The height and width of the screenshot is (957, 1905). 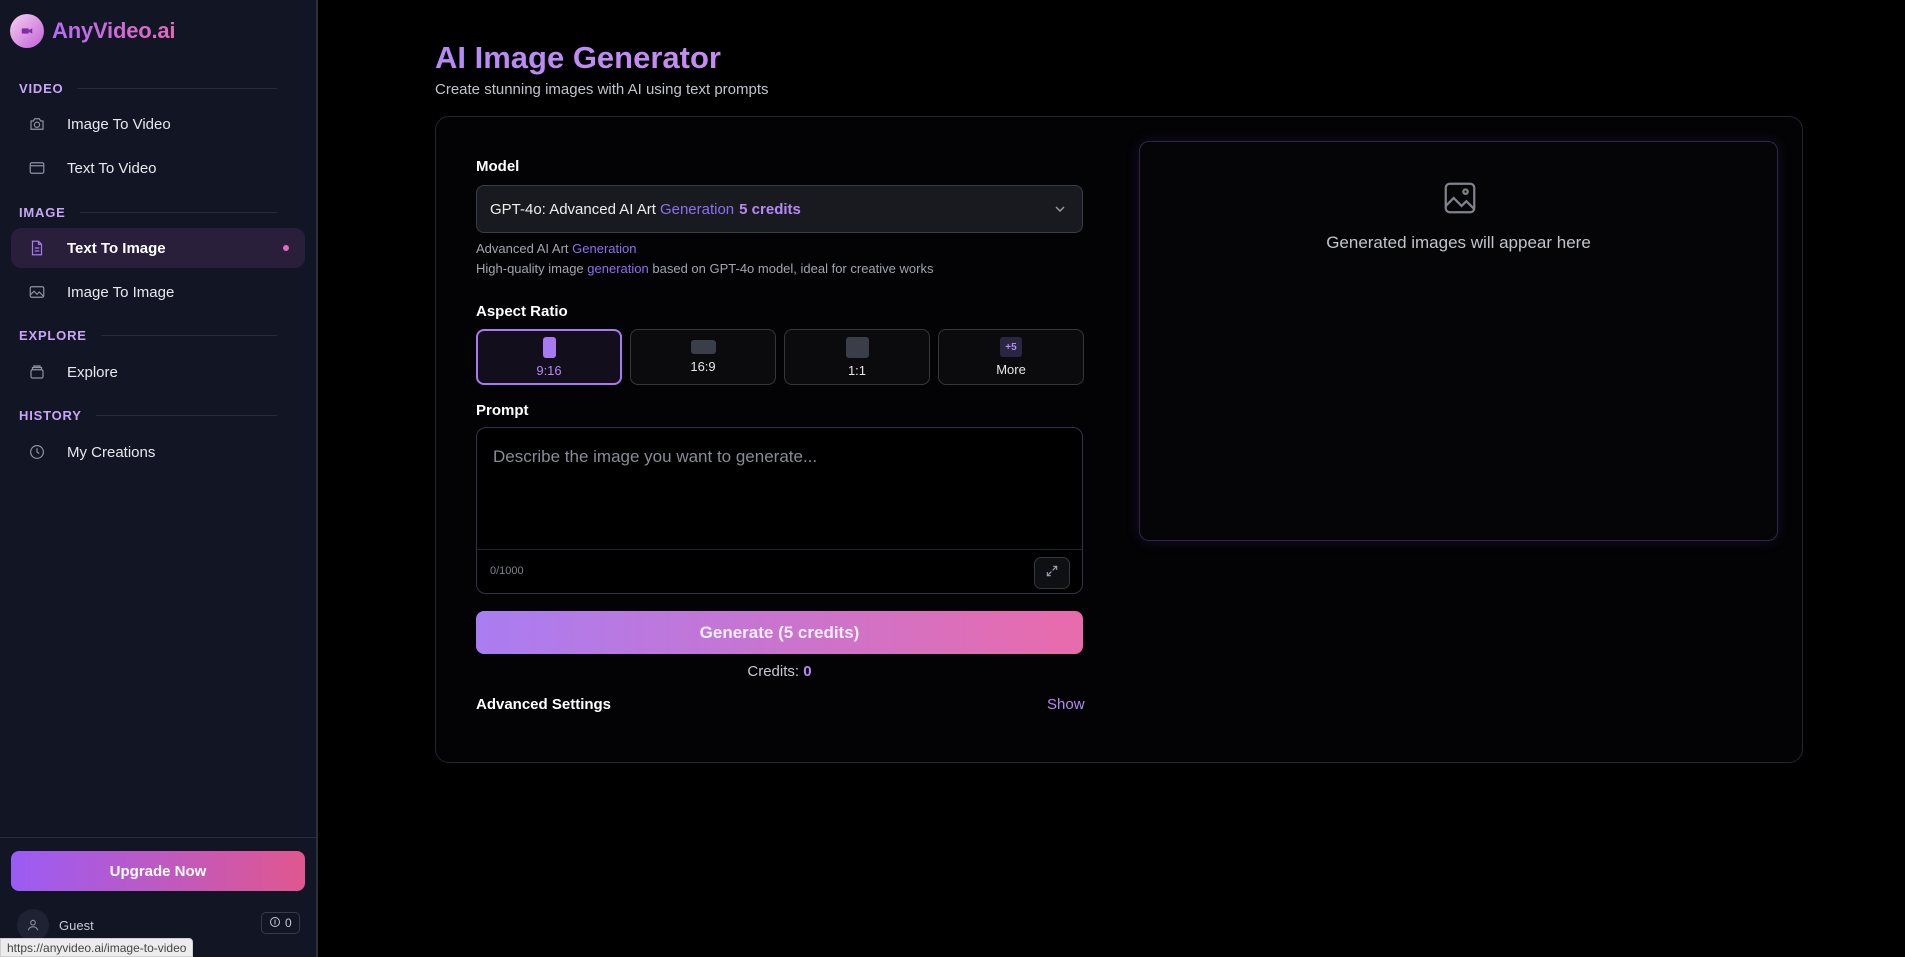 I want to click on advanced-settings-toggle: Show, so click(x=1066, y=704).